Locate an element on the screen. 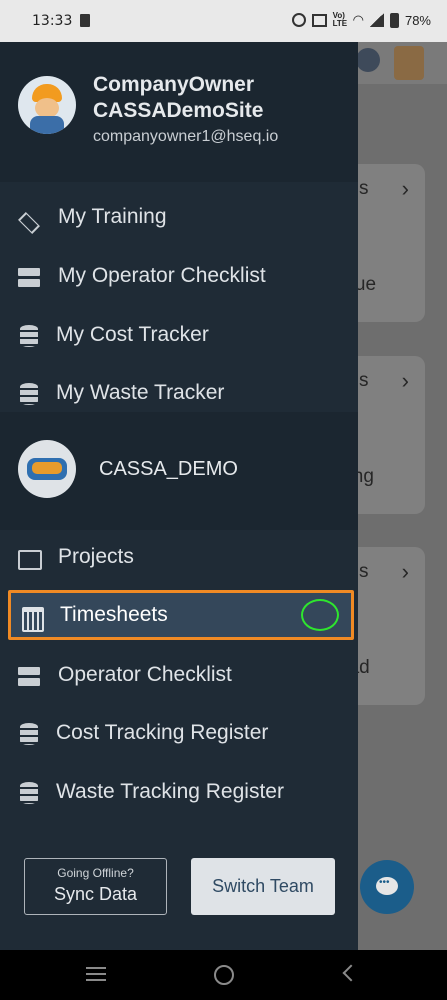 The image size is (447, 1000). menu-item-cost-tracking-register: Cost Tracking Register is located at coordinates (179, 734).